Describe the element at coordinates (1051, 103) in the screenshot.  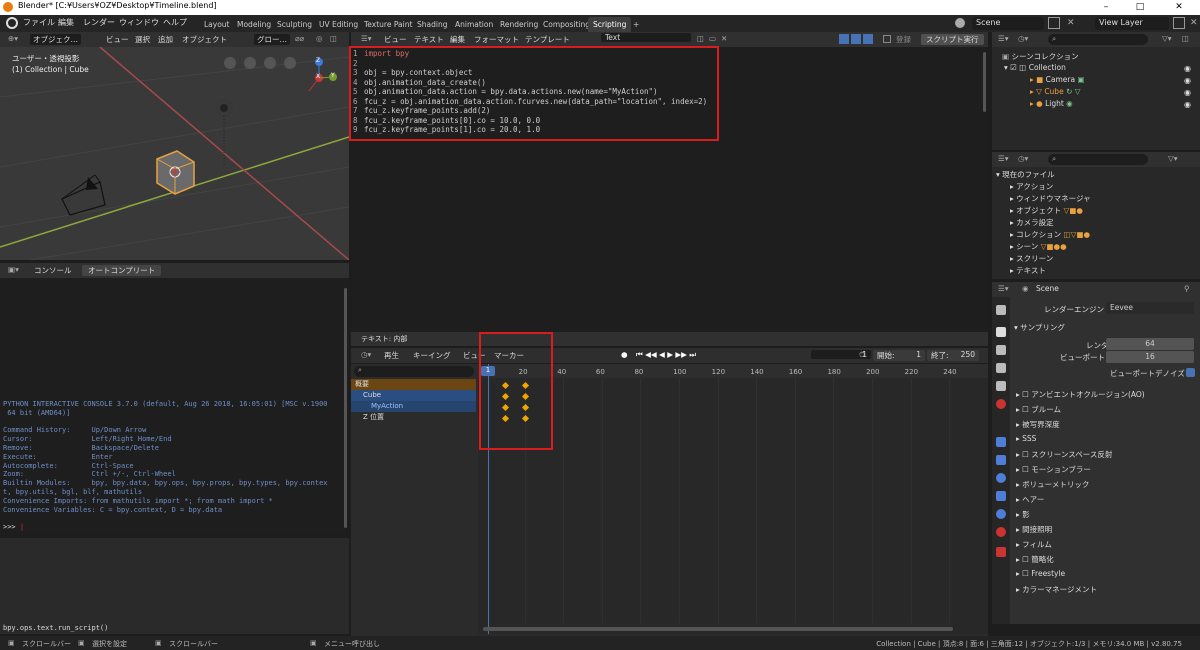
I see `light-row: ▸ ● Light ◉` at that location.